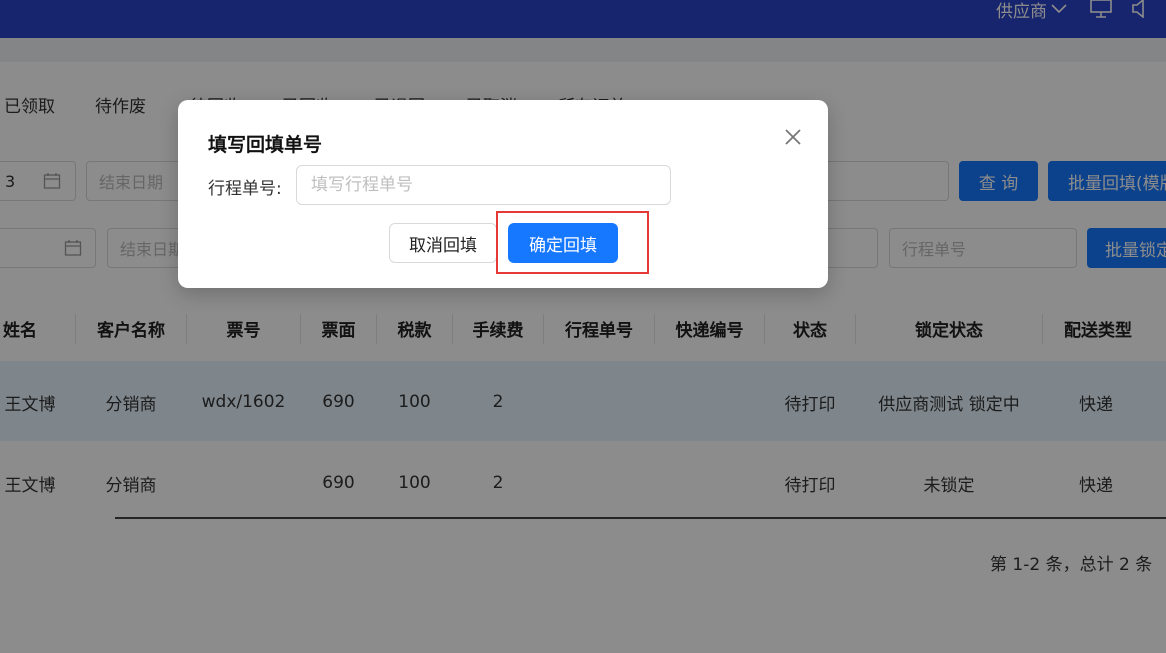  Describe the element at coordinates (793, 137) in the screenshot. I see `close-icon` at that location.